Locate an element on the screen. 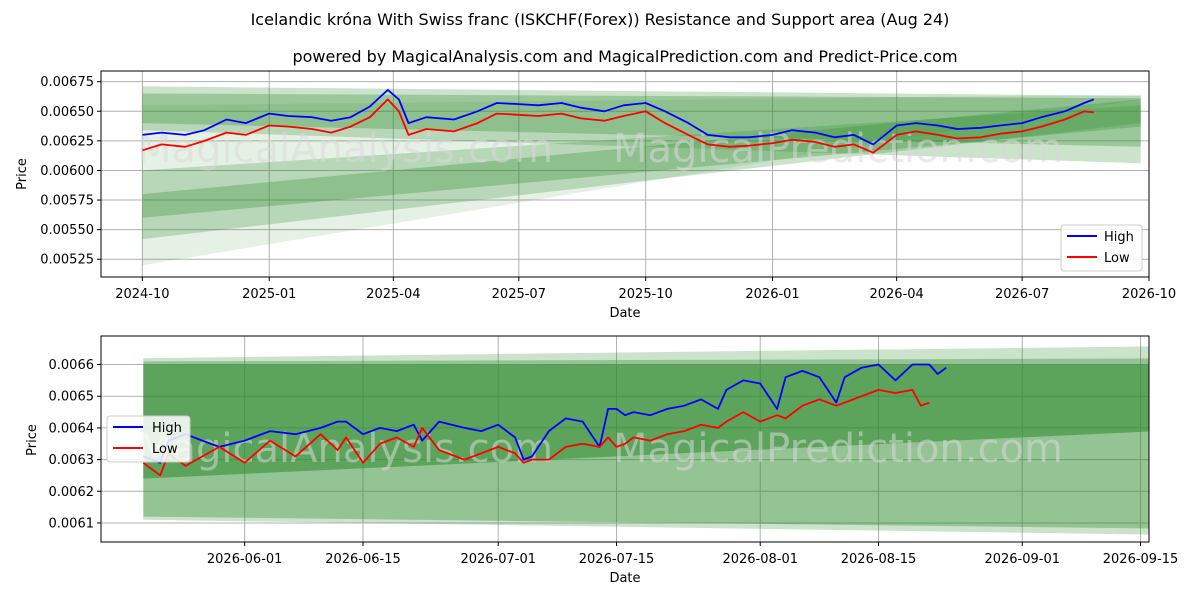  watermark-analysis: MagicalAnalysis.com is located at coordinates (345, 149).